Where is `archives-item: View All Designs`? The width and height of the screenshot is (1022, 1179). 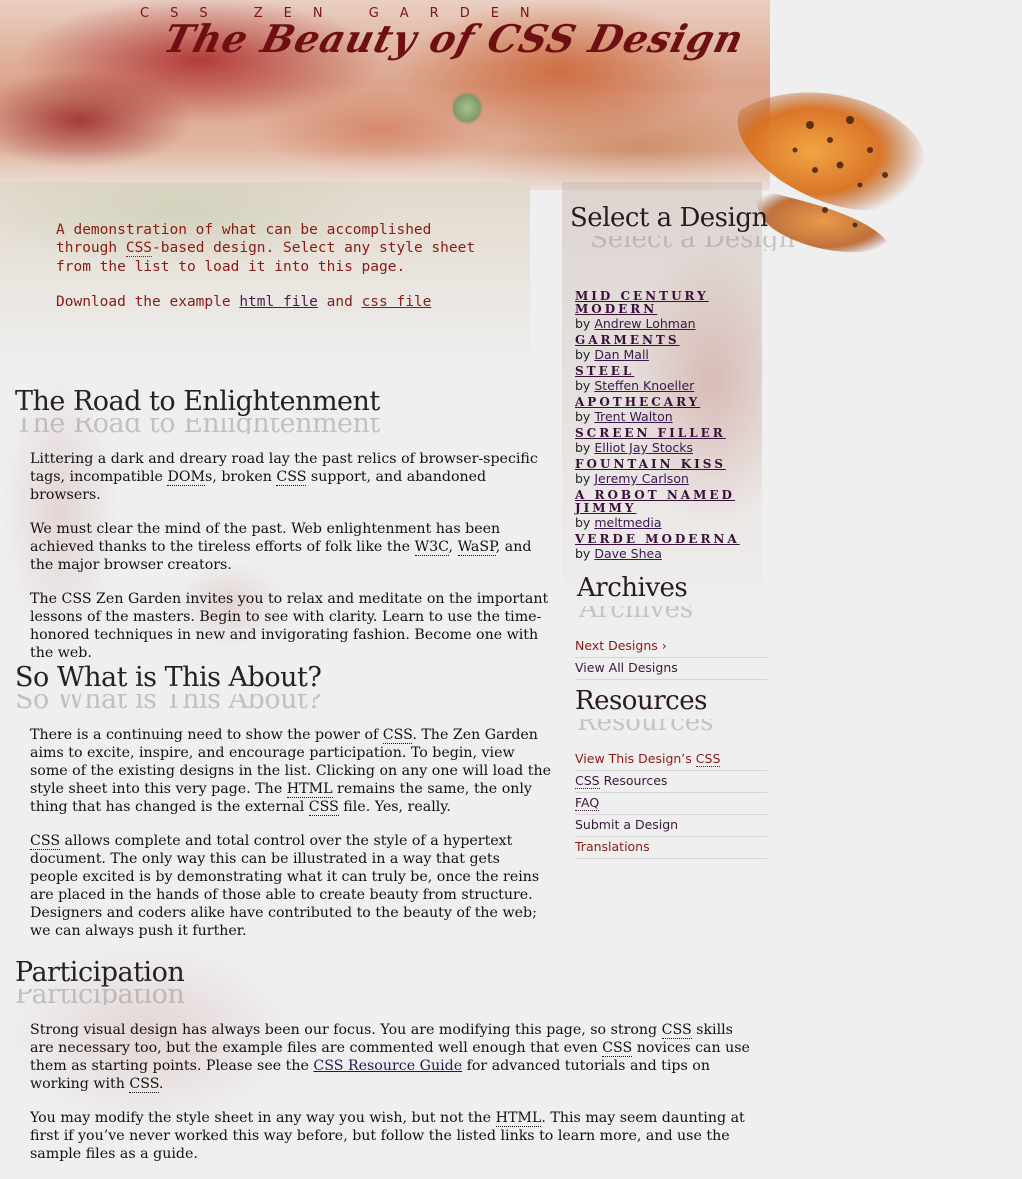 archives-item: View All Designs is located at coordinates (671, 669).